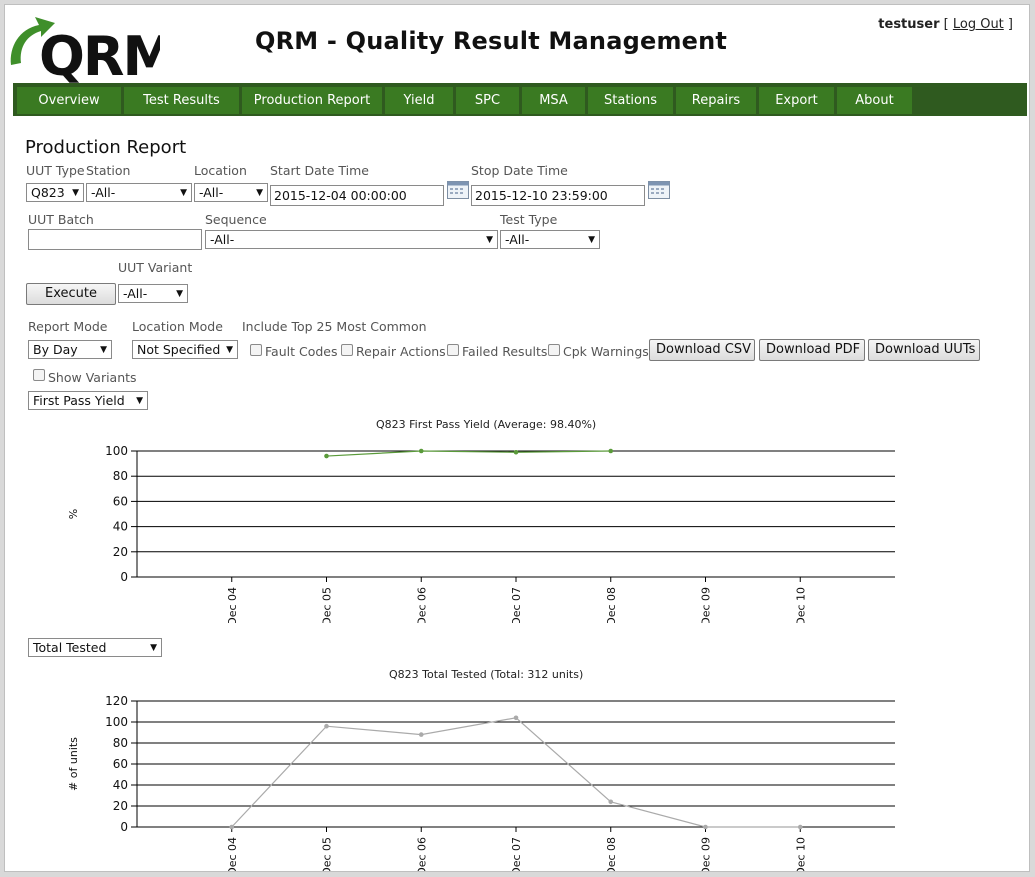  Describe the element at coordinates (61, 219) in the screenshot. I see `uut-batch-label: UUT Batch` at that location.